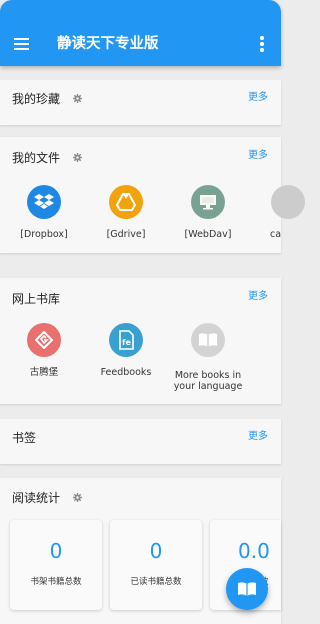 The image size is (320, 624). What do you see at coordinates (36, 498) in the screenshot?
I see `reading-stats-title: 阅读统计` at bounding box center [36, 498].